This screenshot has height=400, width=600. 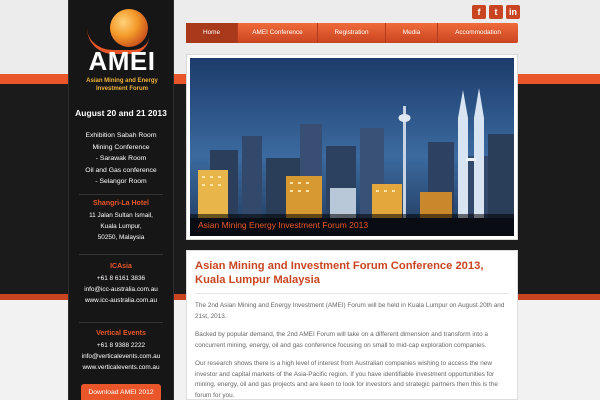 I want to click on venue-line: - Selangor Room, so click(x=121, y=181).